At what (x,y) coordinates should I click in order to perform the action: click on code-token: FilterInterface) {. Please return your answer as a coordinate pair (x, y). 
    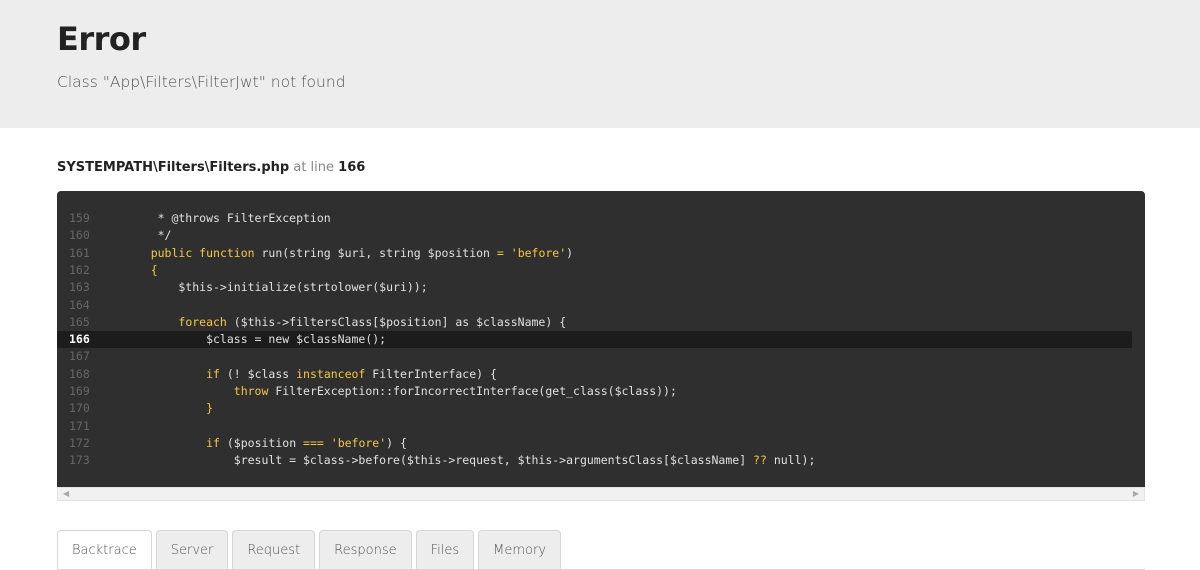
    Looking at the image, I should click on (431, 373).